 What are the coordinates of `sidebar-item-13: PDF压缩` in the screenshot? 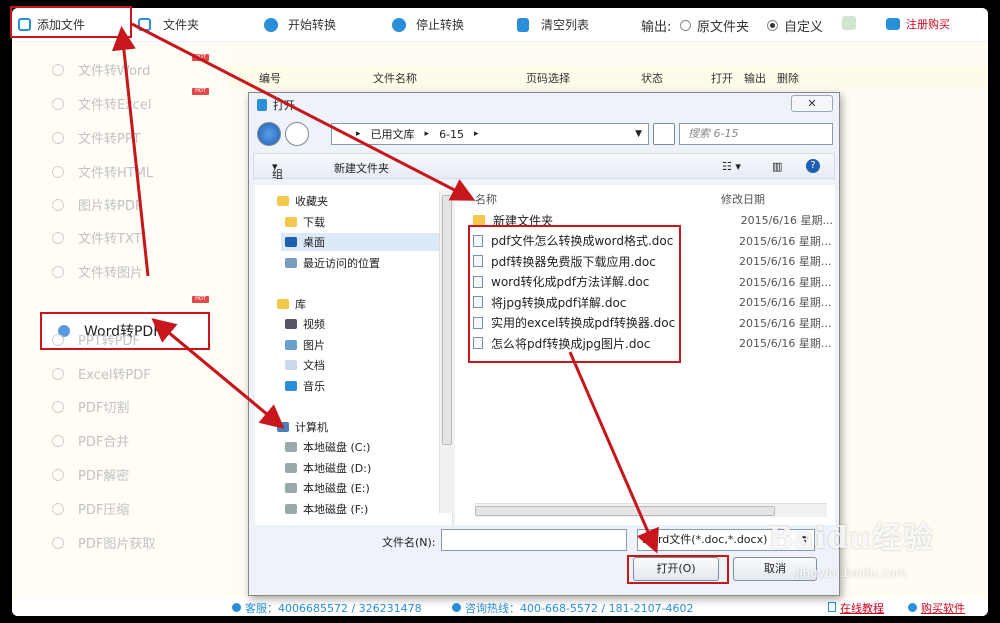 It's located at (90, 508).